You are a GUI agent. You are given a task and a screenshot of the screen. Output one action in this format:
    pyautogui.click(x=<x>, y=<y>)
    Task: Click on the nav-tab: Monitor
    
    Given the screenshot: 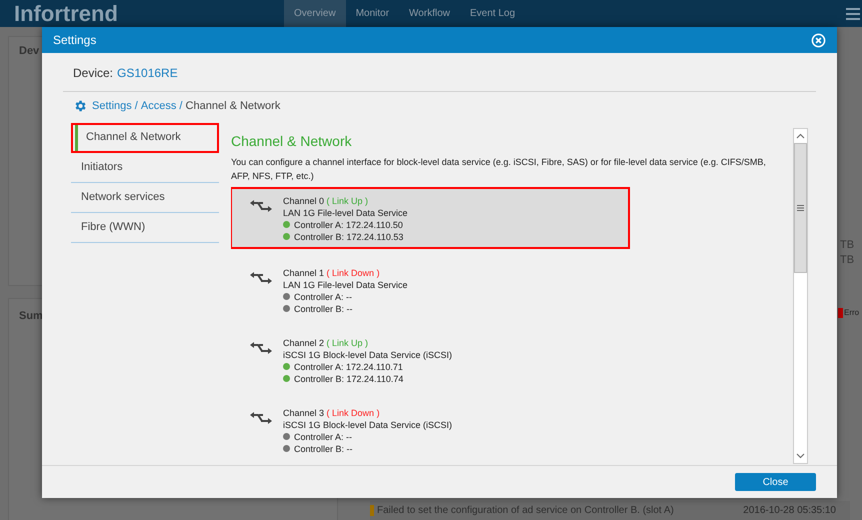 What is the action you would take?
    pyautogui.click(x=373, y=13)
    